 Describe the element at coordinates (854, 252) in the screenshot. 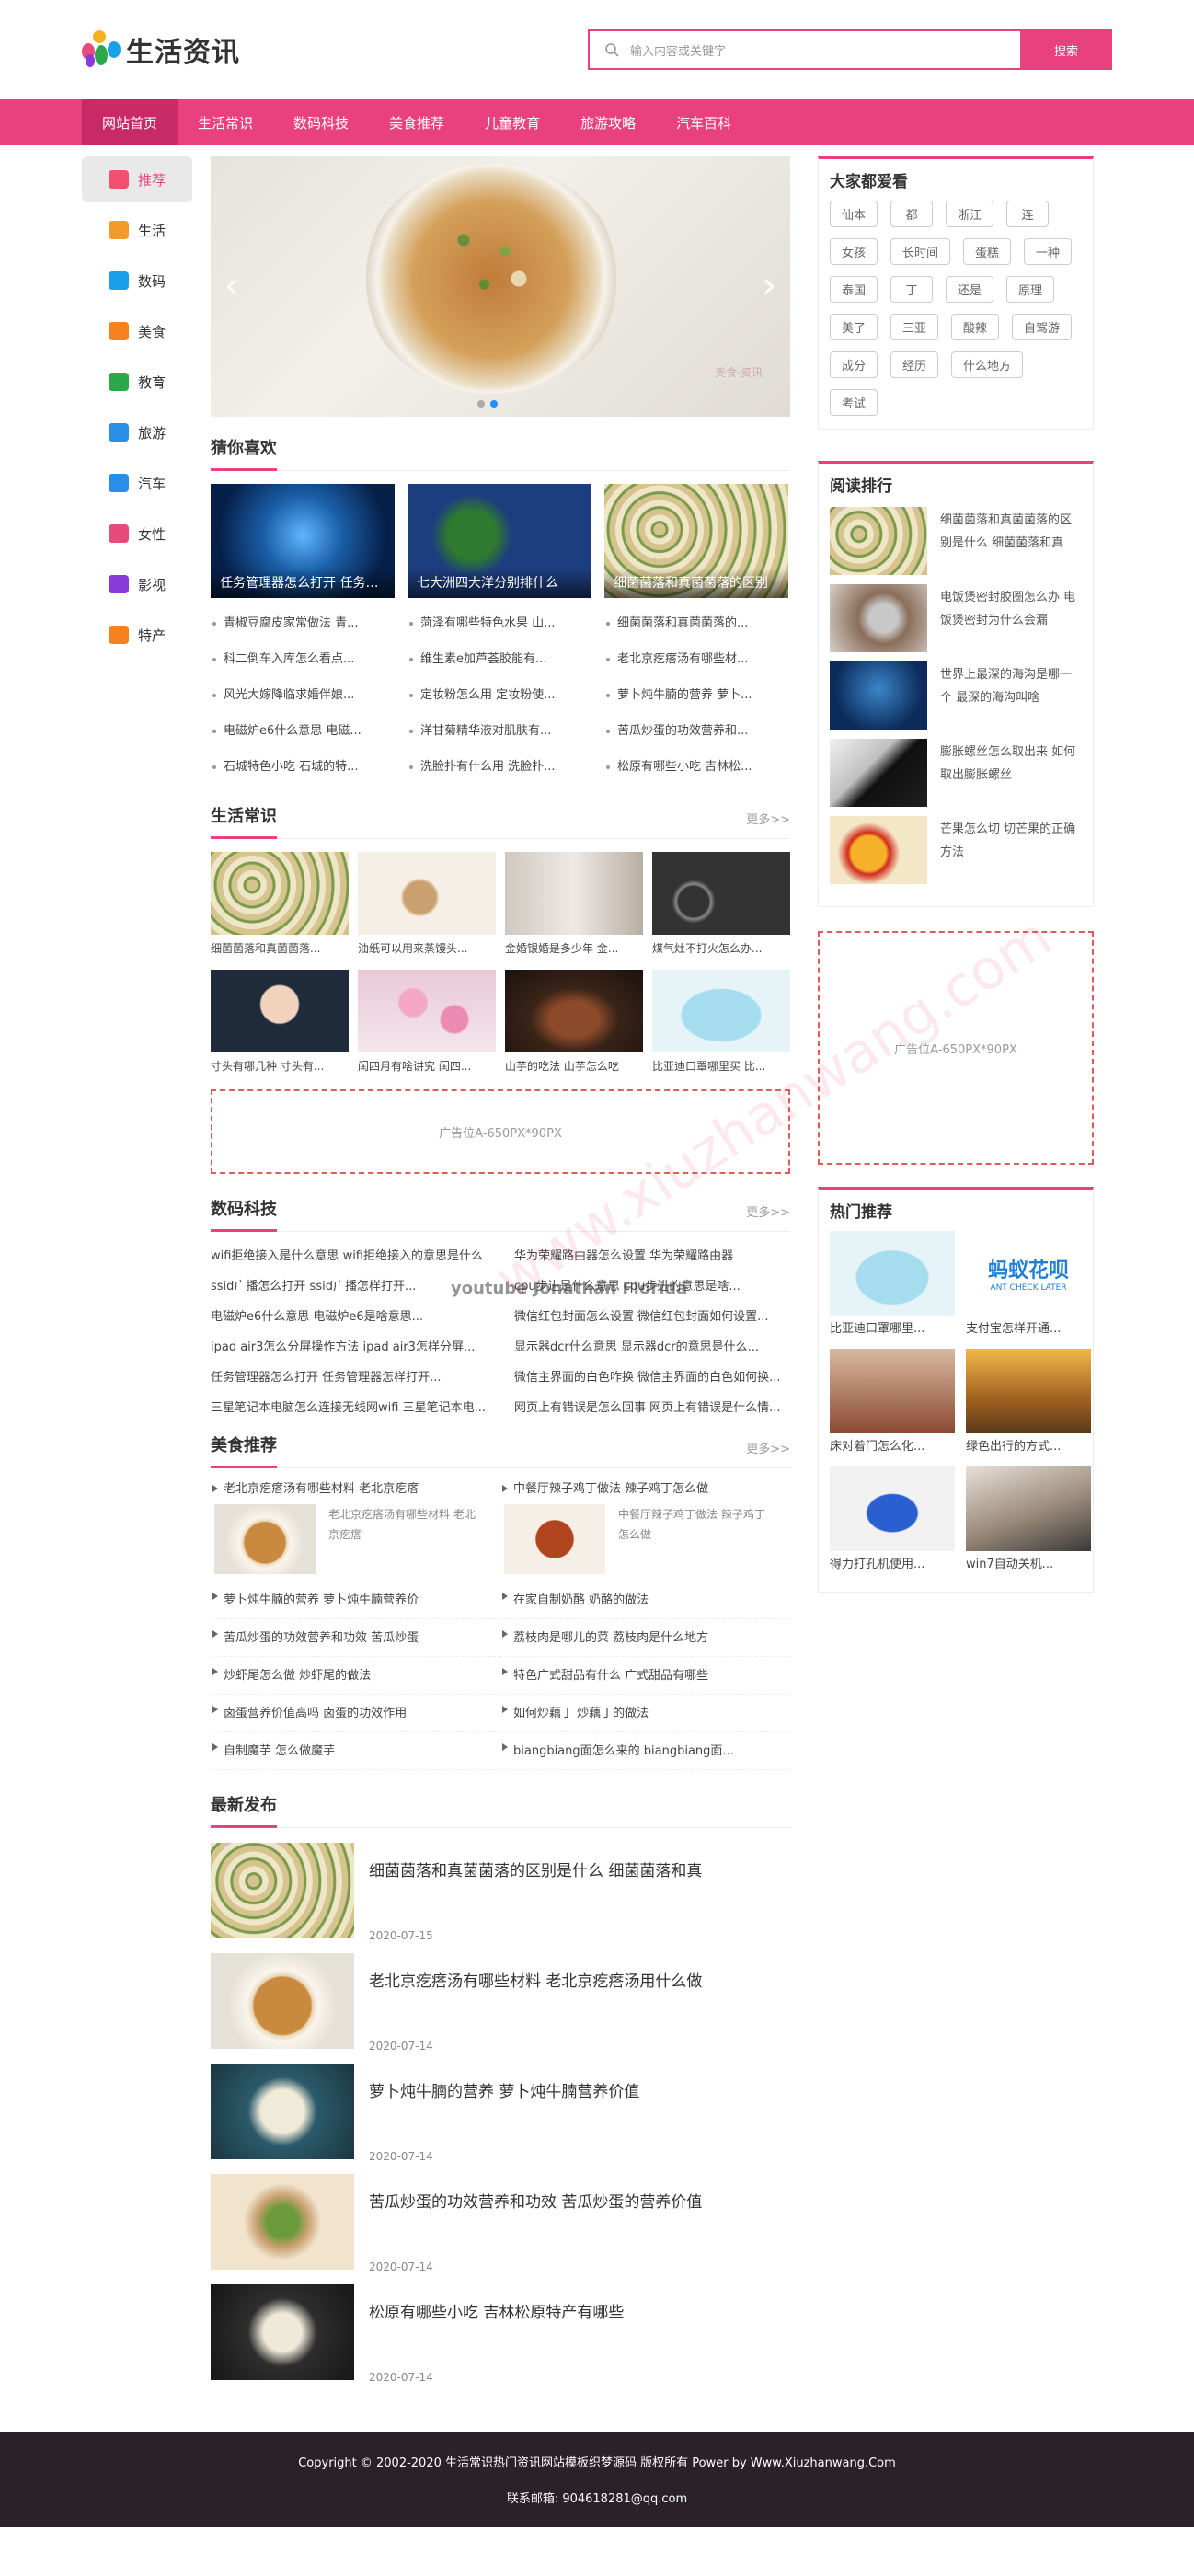

I see `tag-link: 女孩` at that location.